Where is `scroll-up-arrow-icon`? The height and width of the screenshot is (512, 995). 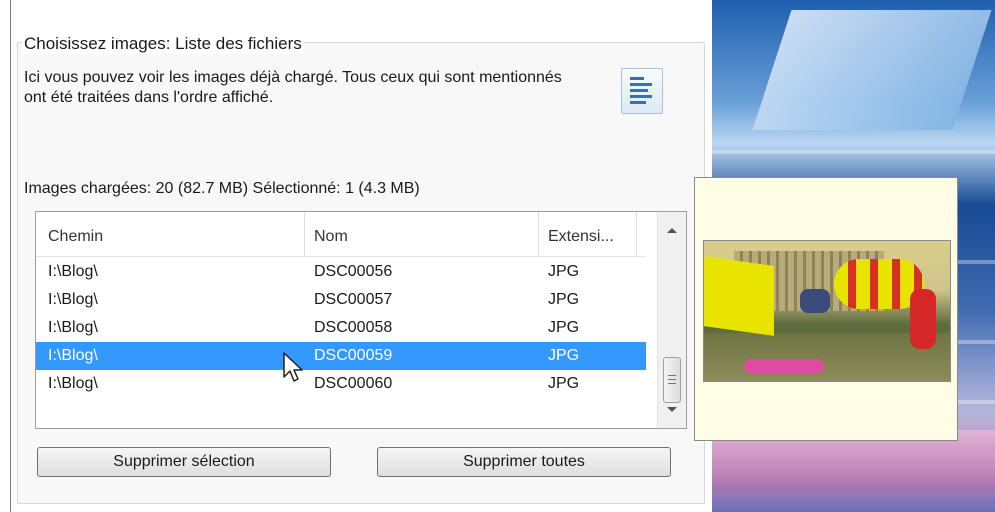 scroll-up-arrow-icon is located at coordinates (672, 230).